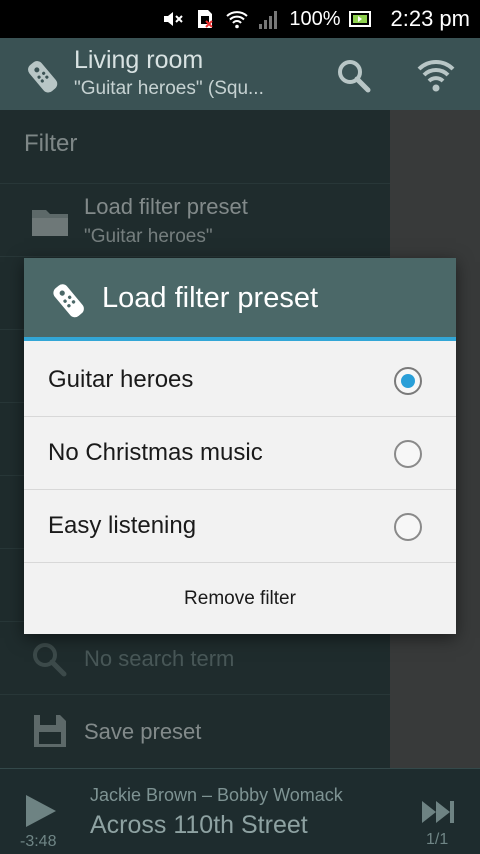 The width and height of the screenshot is (480, 854). I want to click on remove-filter-button: Remove filter, so click(240, 598).